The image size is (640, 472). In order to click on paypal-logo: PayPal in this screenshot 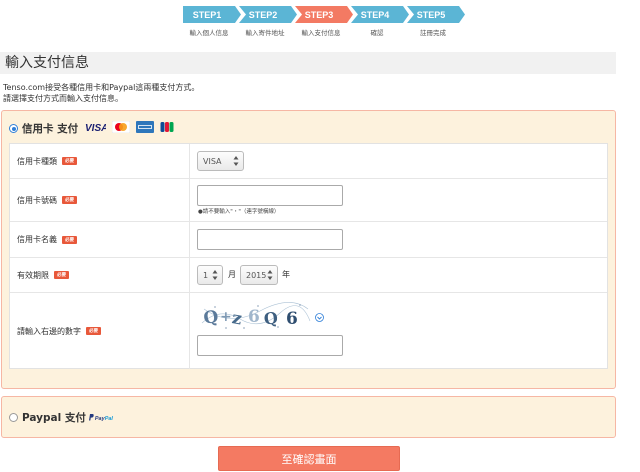, I will do `click(100, 417)`.